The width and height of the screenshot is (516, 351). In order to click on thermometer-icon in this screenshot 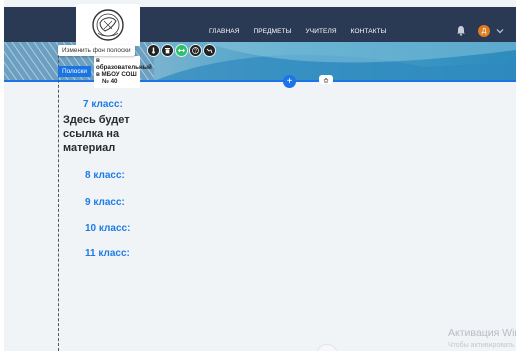, I will do `click(153, 50)`.